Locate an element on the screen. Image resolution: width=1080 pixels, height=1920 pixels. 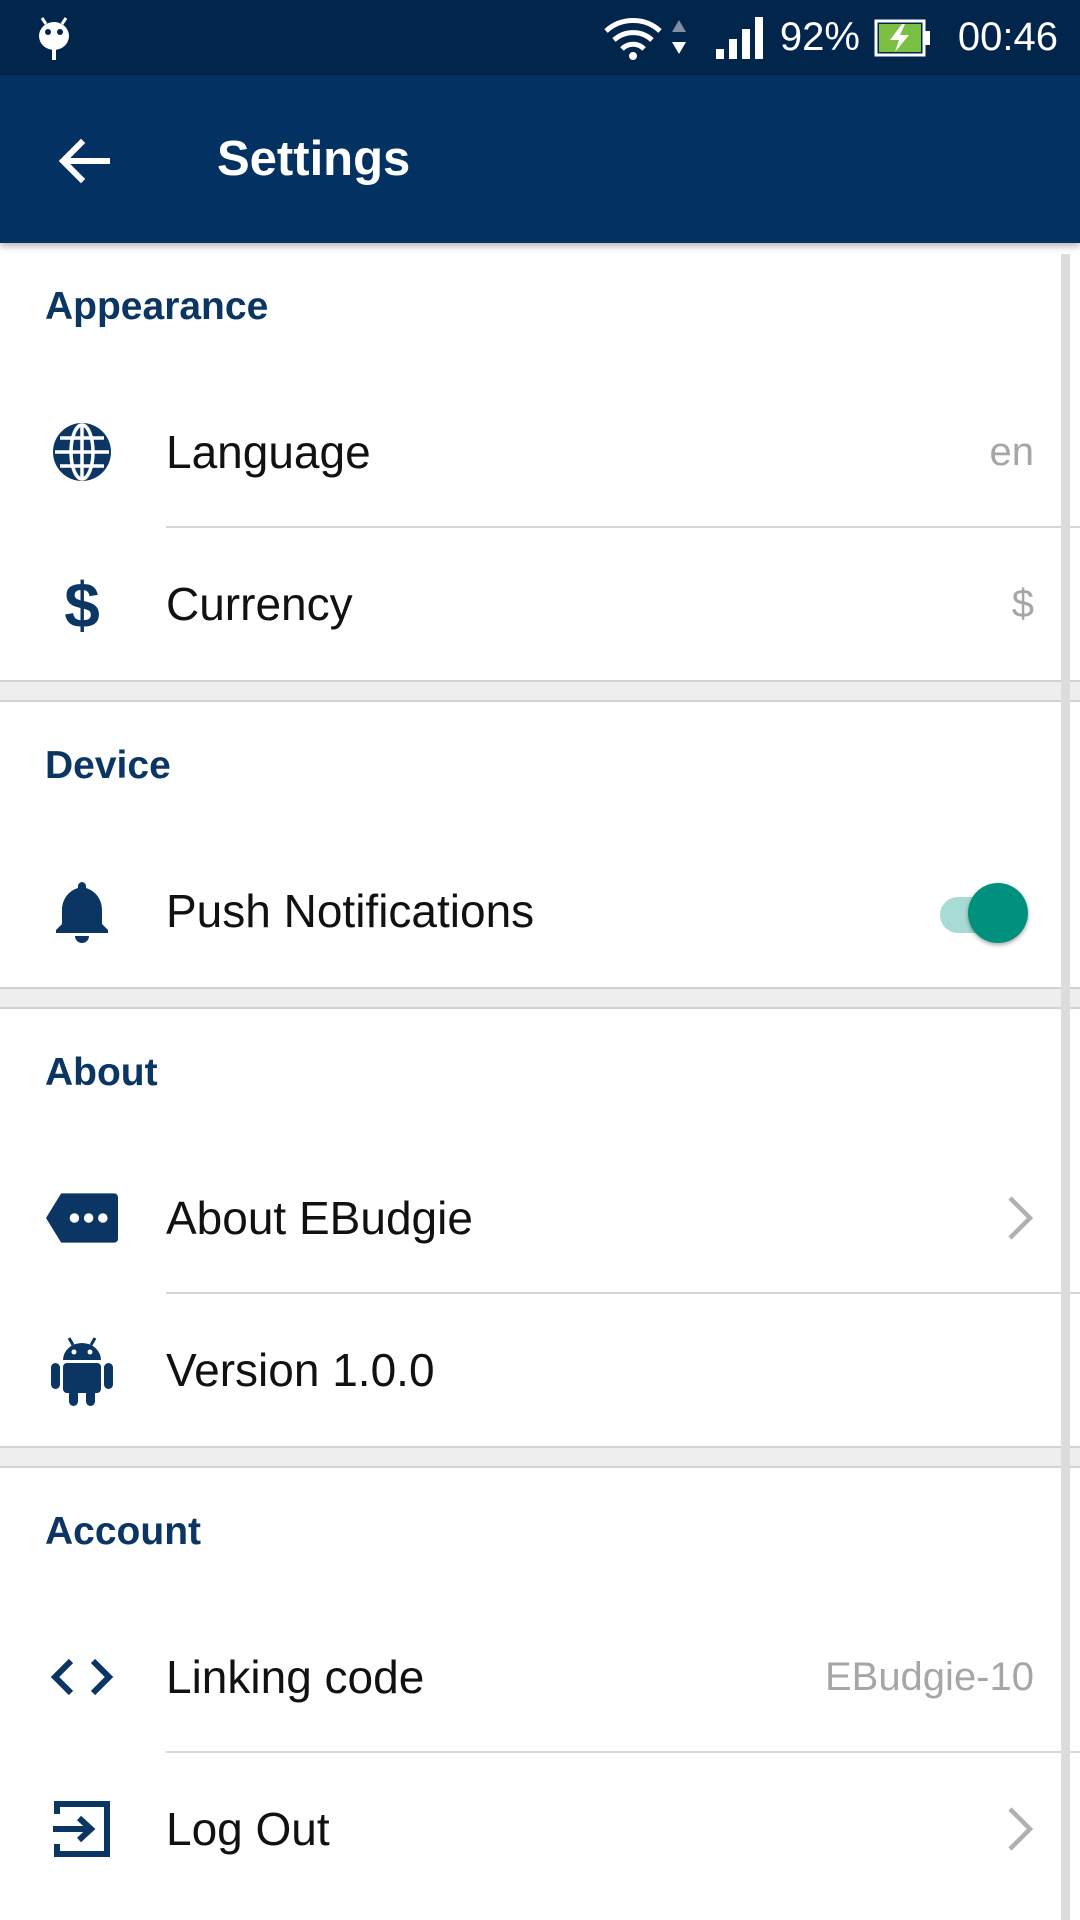
language-value: en is located at coordinates (1012, 451).